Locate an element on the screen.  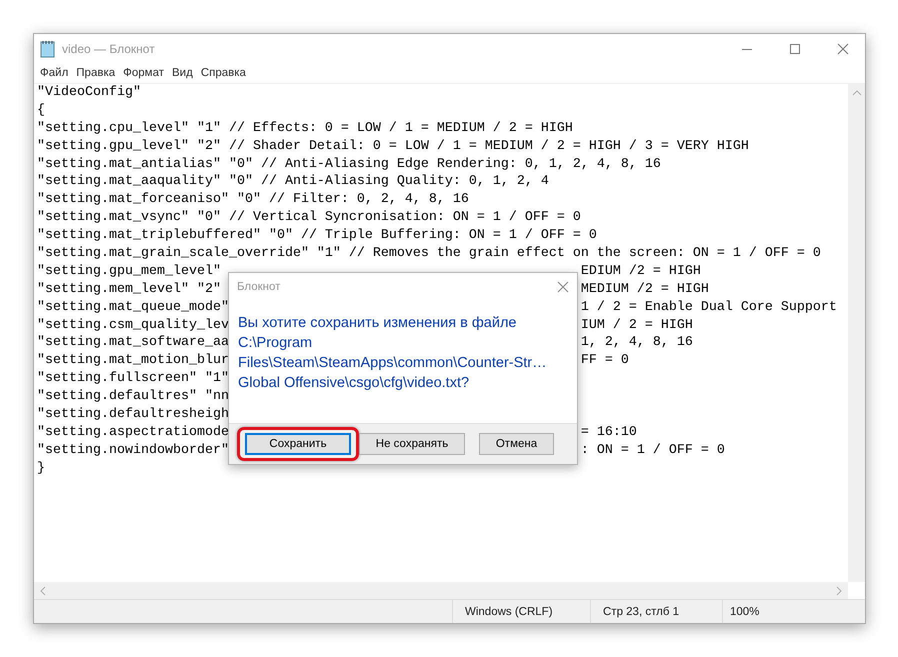
code-line: 1 / 2 = Enable Dual Core Support is located at coordinates (708, 307).